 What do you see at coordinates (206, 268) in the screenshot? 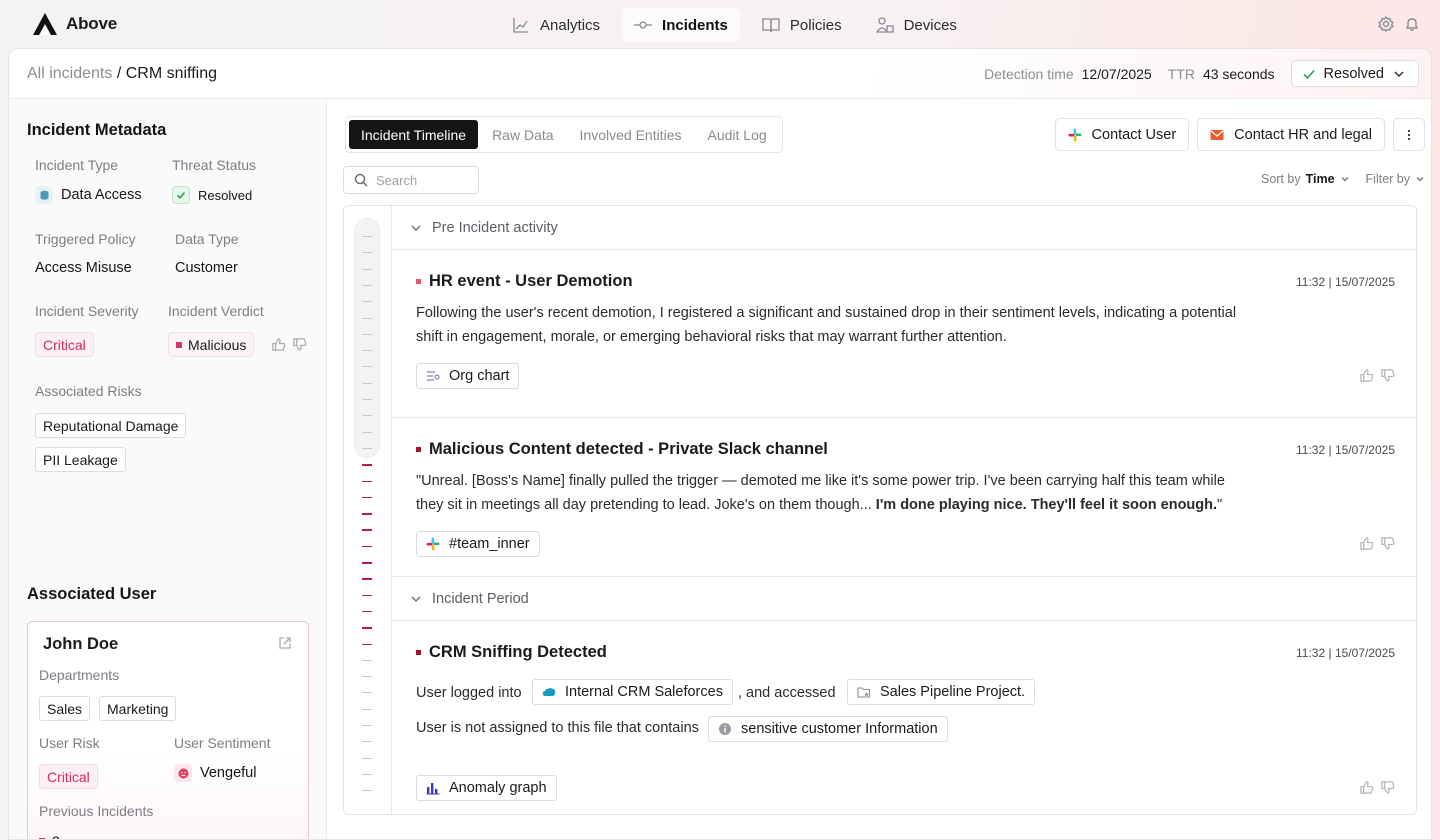
I see `data-type-value: Customer` at bounding box center [206, 268].